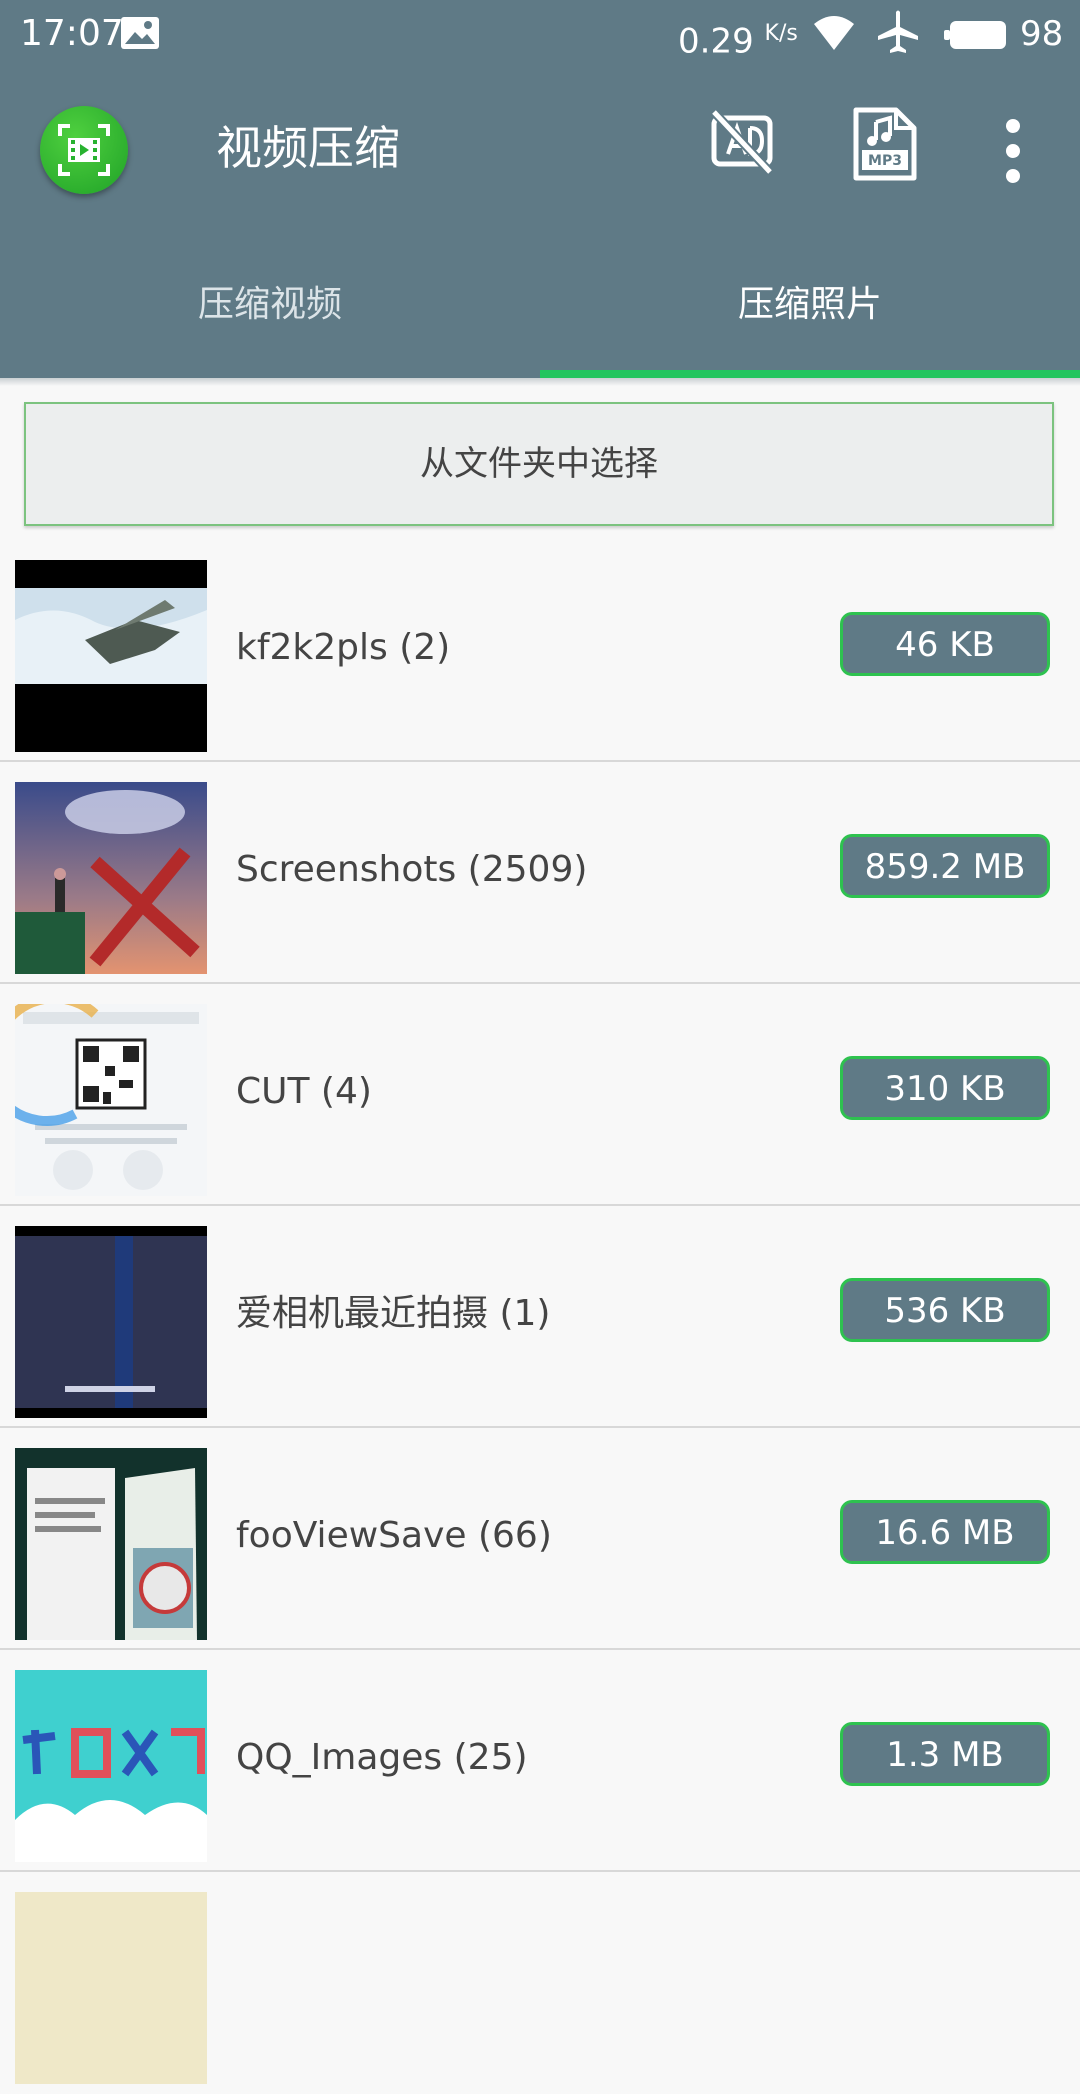  Describe the element at coordinates (412, 869) in the screenshot. I see `folder-name: Screenshots (2509)` at that location.